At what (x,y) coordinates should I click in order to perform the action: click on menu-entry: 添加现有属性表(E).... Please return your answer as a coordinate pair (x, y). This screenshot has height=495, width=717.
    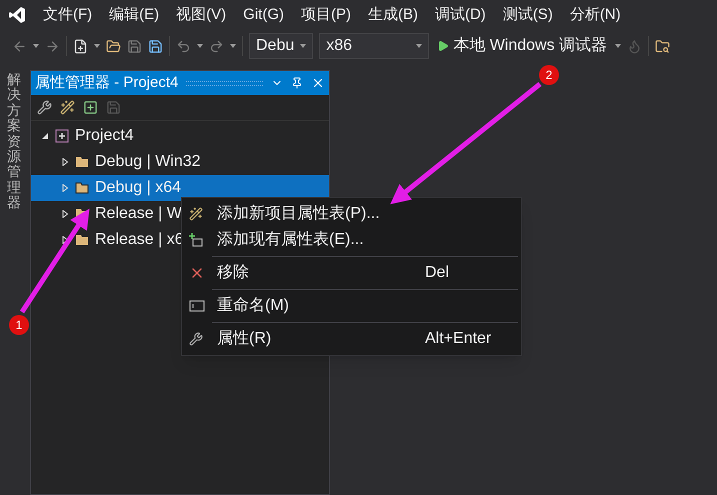
    Looking at the image, I should click on (351, 240).